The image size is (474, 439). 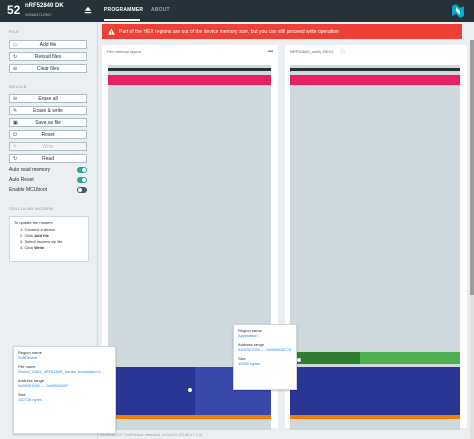 I want to click on modem-step: 4. Click Write, so click(x=32, y=247).